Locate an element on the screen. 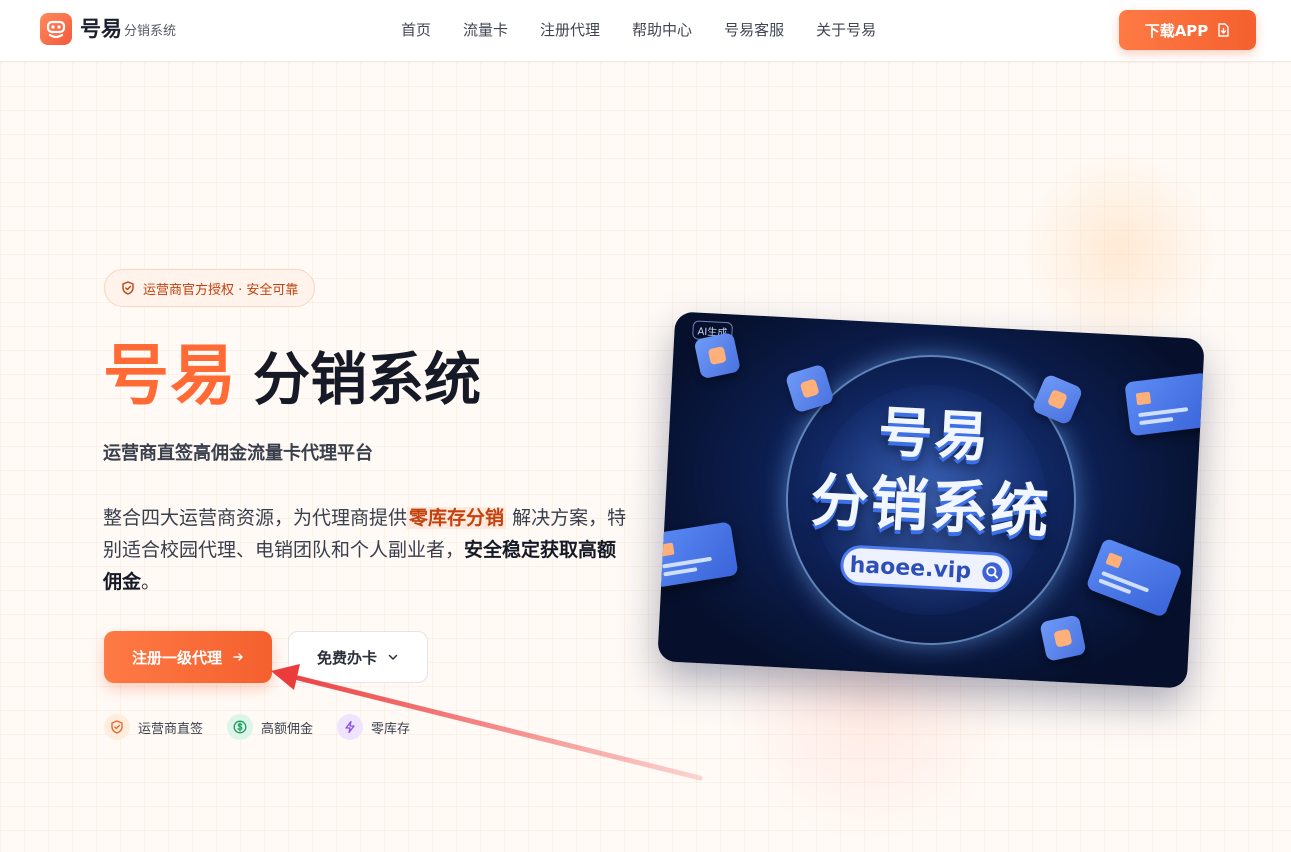  desc-text: 整合四大运营商资源，为代理商提供 is located at coordinates (255, 518).